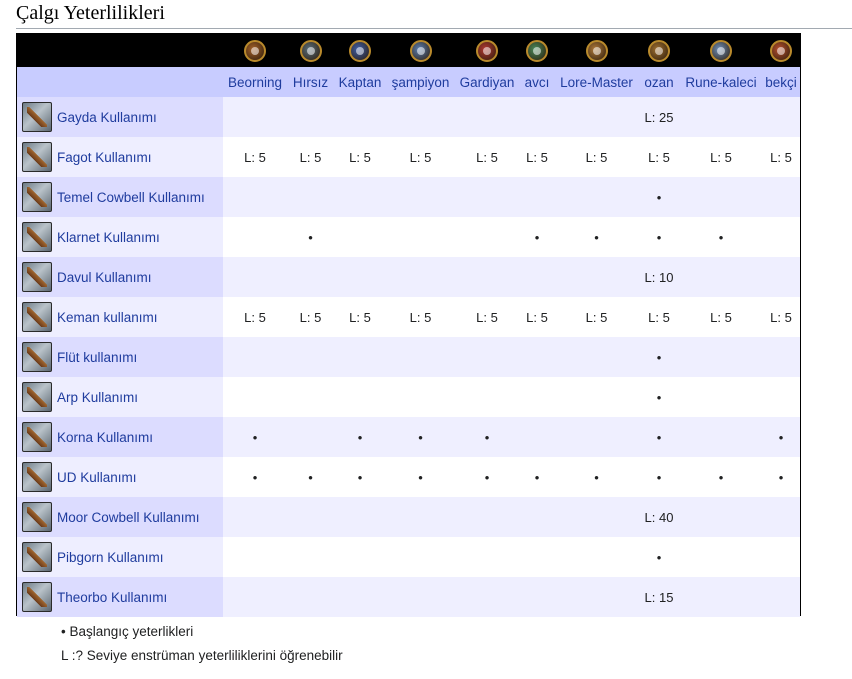 The image size is (852, 679). What do you see at coordinates (420, 82) in the screenshot?
I see `class-header-3: şampiyon` at bounding box center [420, 82].